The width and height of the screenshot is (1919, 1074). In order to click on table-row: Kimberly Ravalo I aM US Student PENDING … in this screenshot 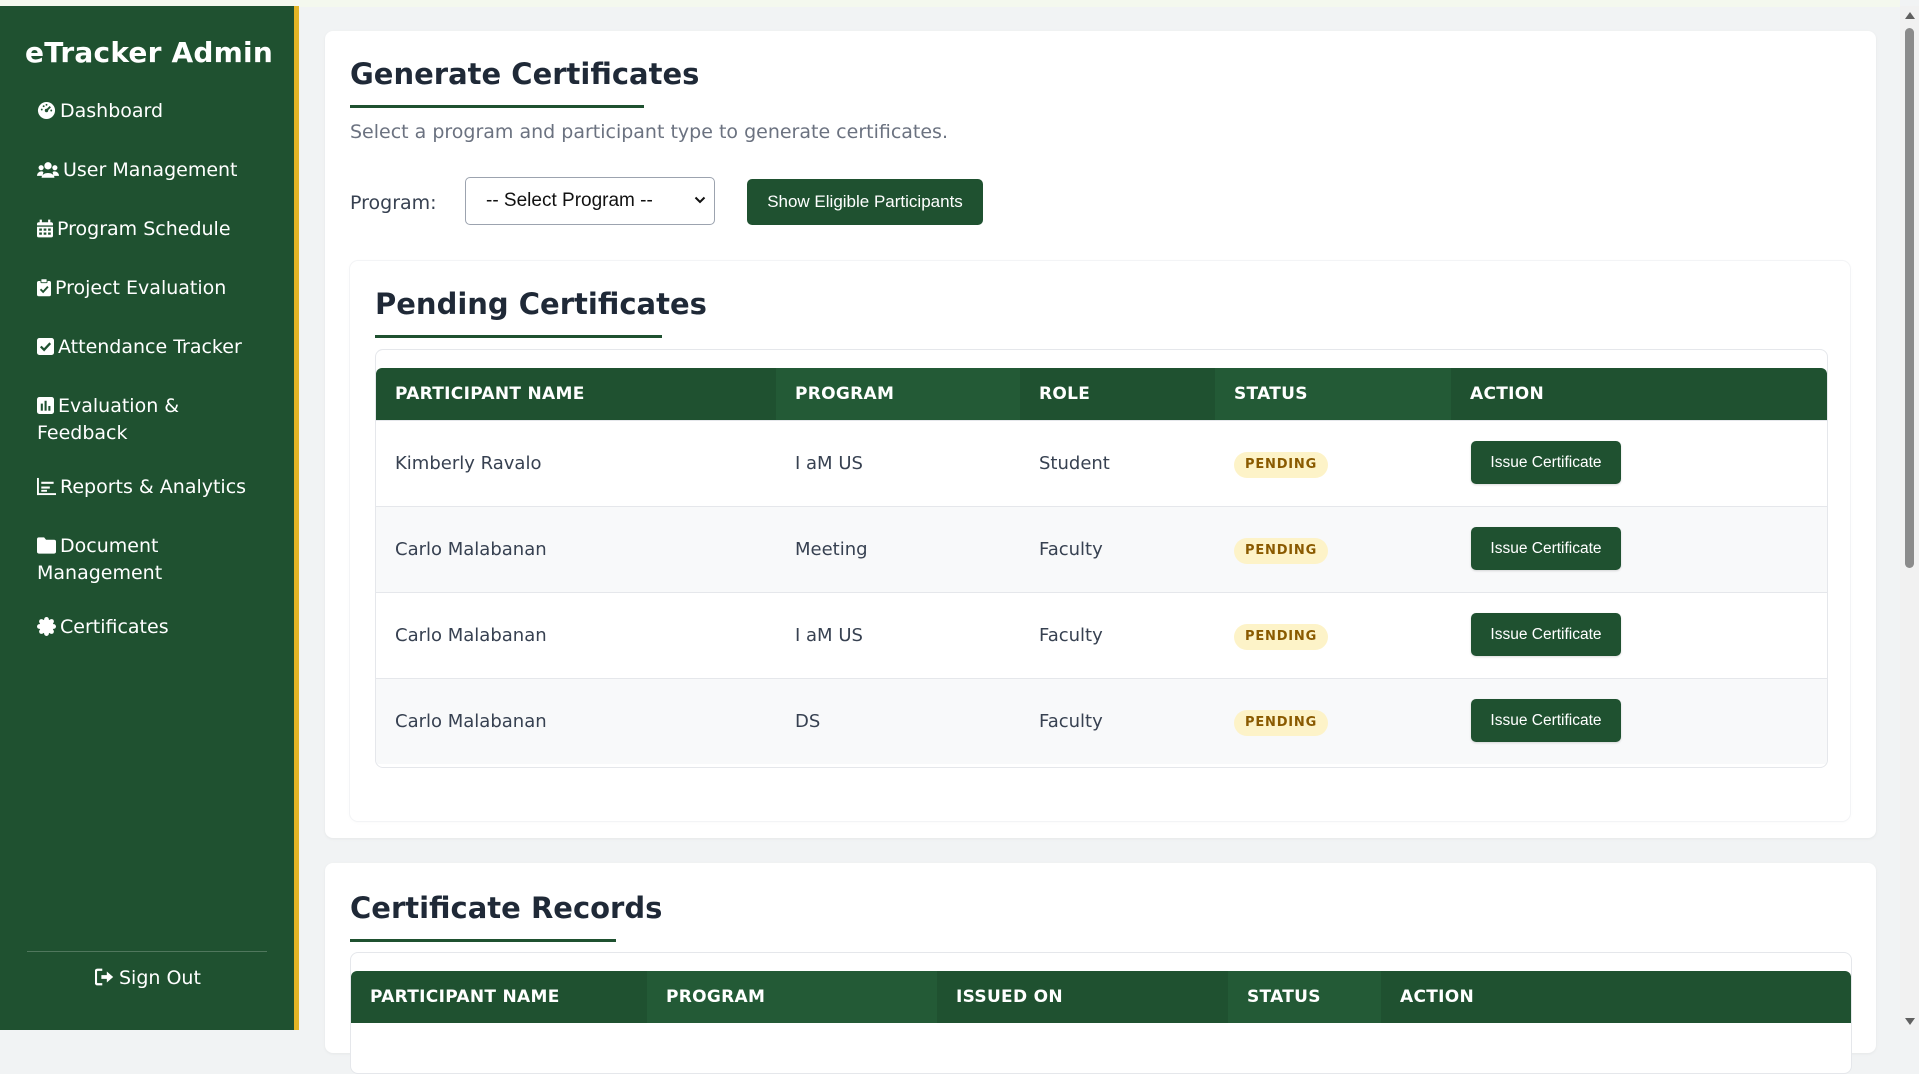, I will do `click(1101, 463)`.